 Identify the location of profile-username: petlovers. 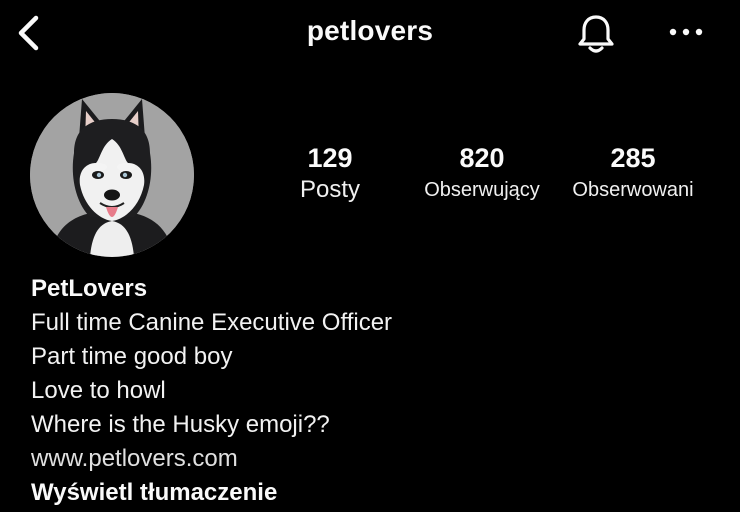
(370, 30).